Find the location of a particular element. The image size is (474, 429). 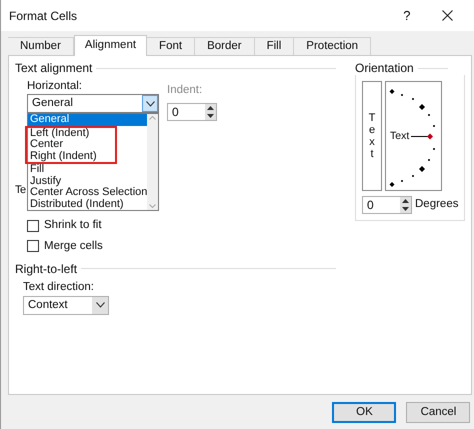

dropdown-option: General is located at coordinates (88, 120).